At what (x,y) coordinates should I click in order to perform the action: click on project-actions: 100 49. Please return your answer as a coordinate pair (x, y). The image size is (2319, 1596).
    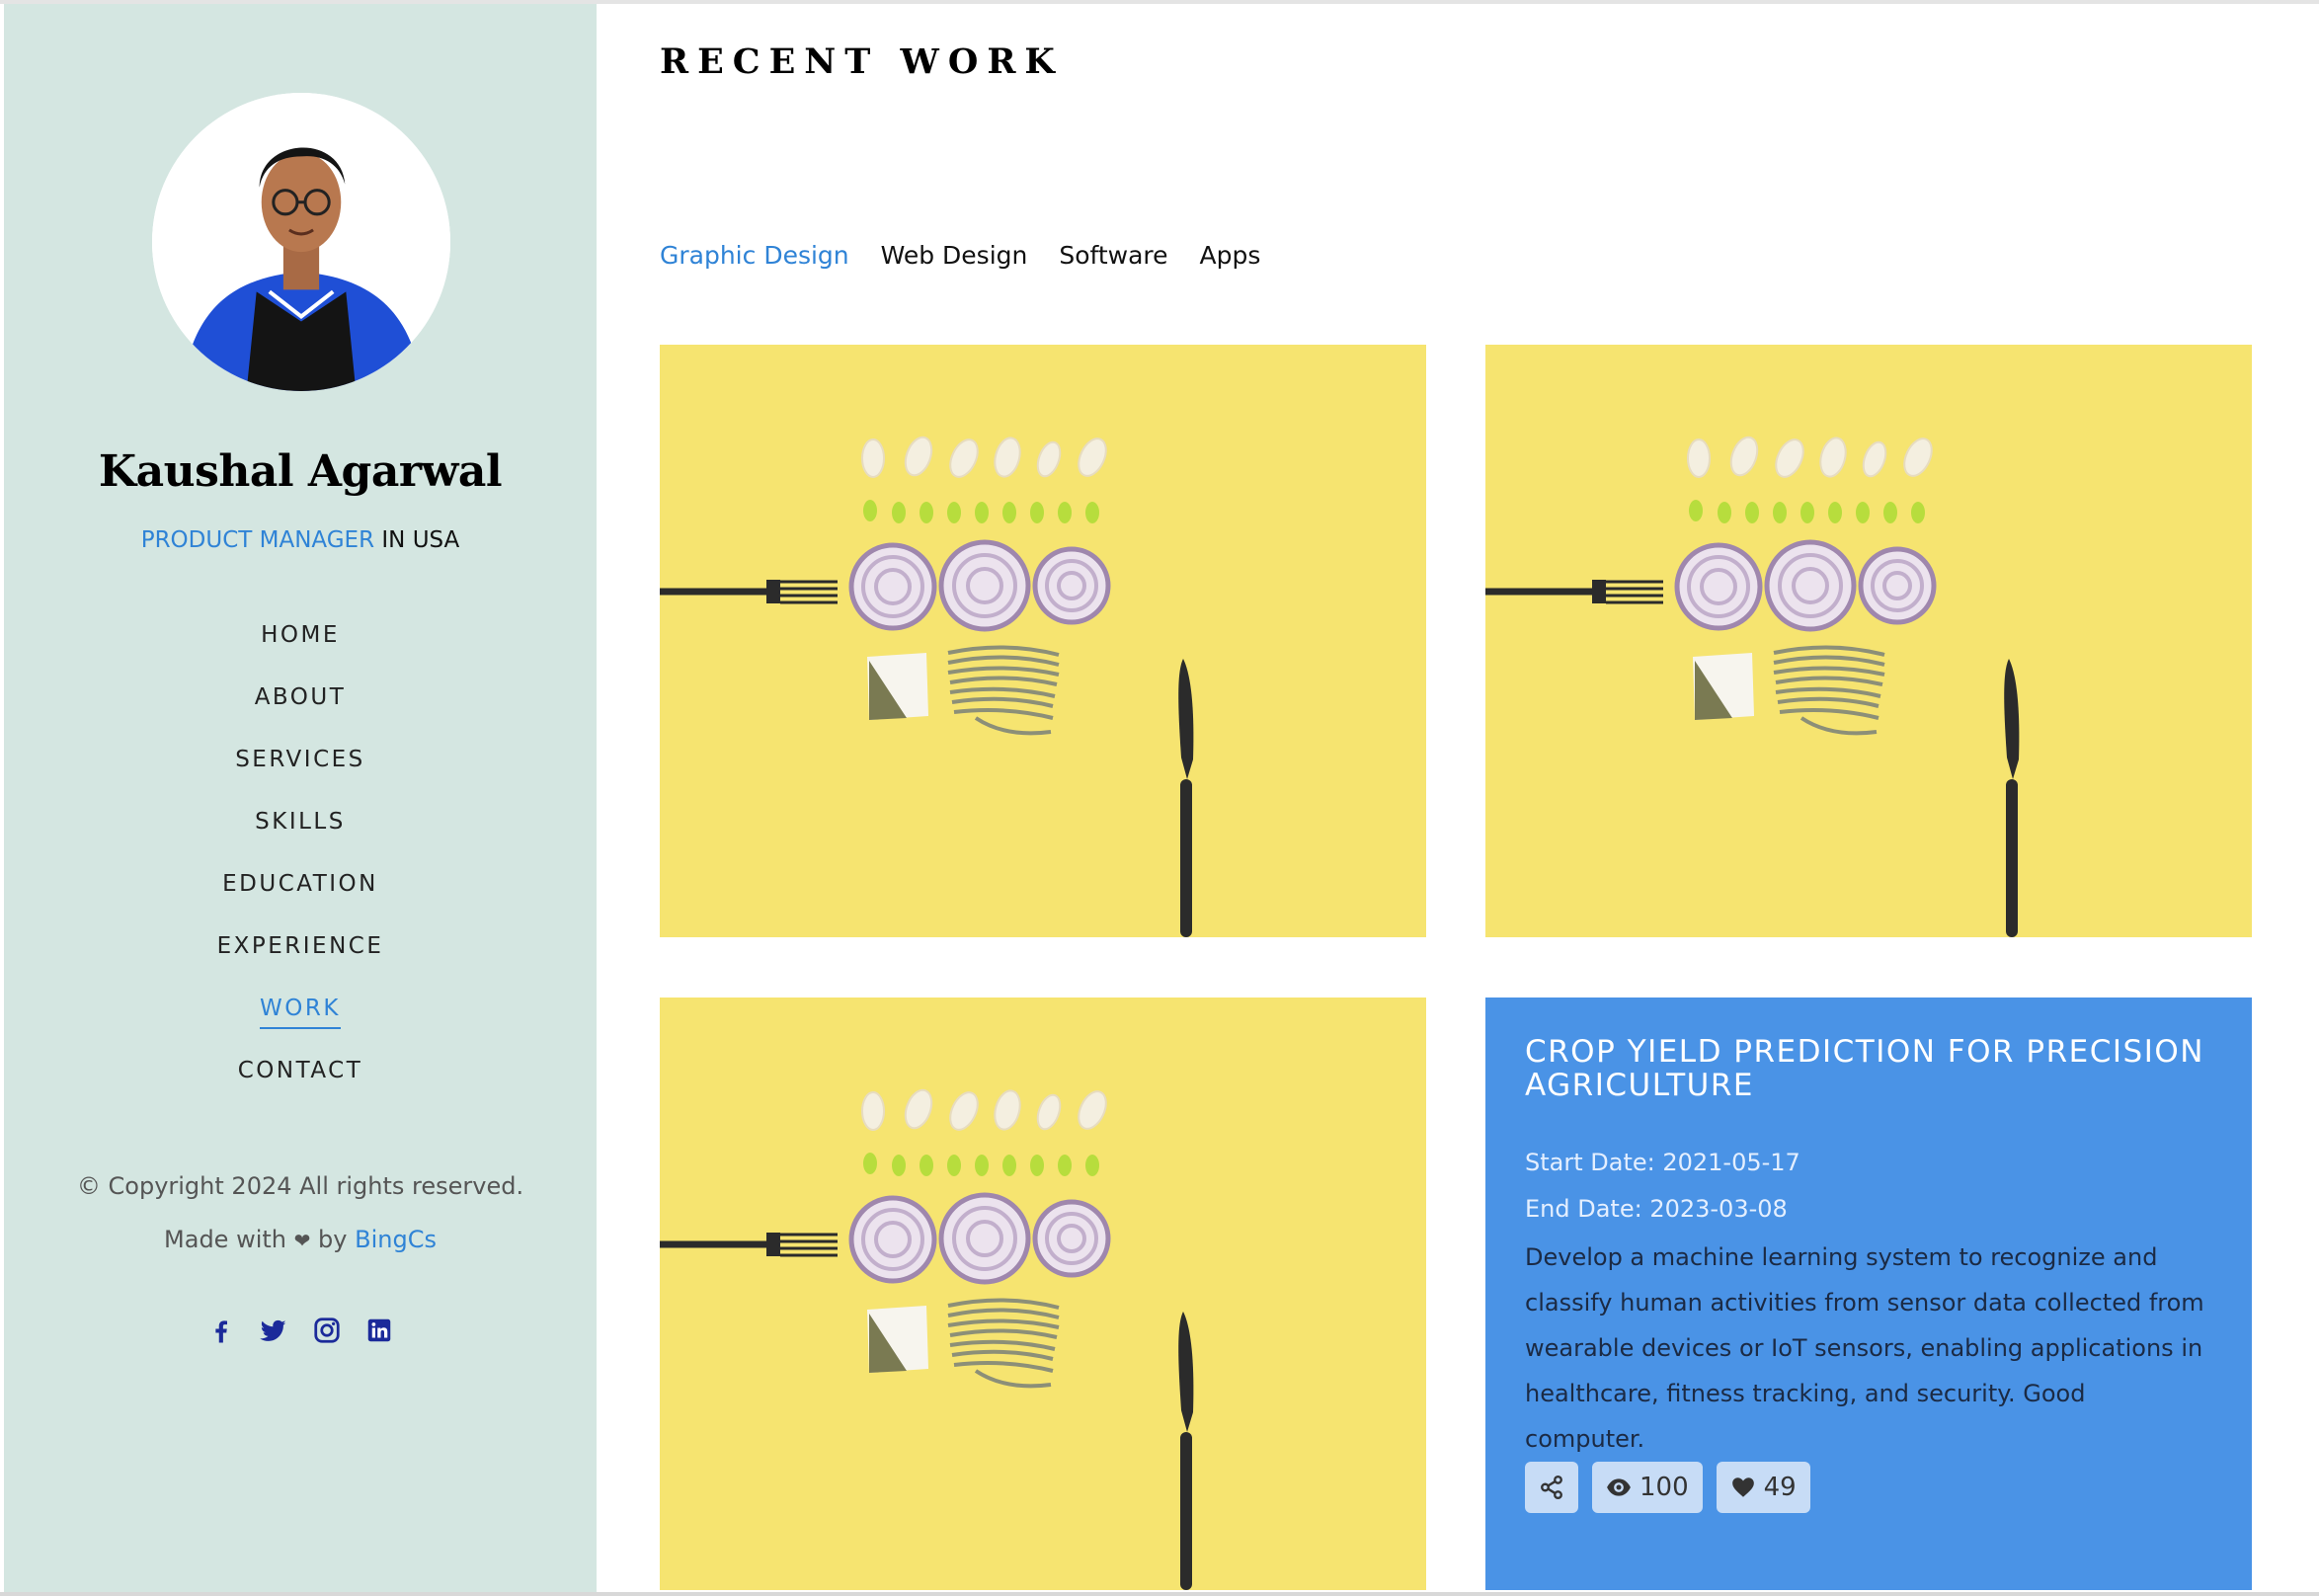
    Looking at the image, I should click on (1668, 1487).